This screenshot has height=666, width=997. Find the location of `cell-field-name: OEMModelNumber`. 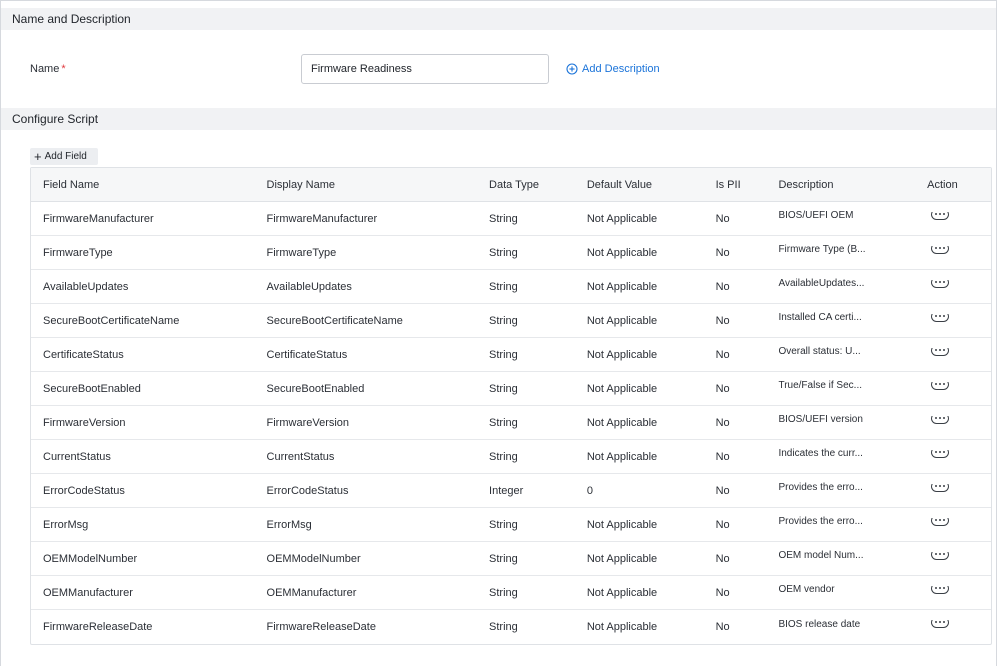

cell-field-name: OEMModelNumber is located at coordinates (90, 558).